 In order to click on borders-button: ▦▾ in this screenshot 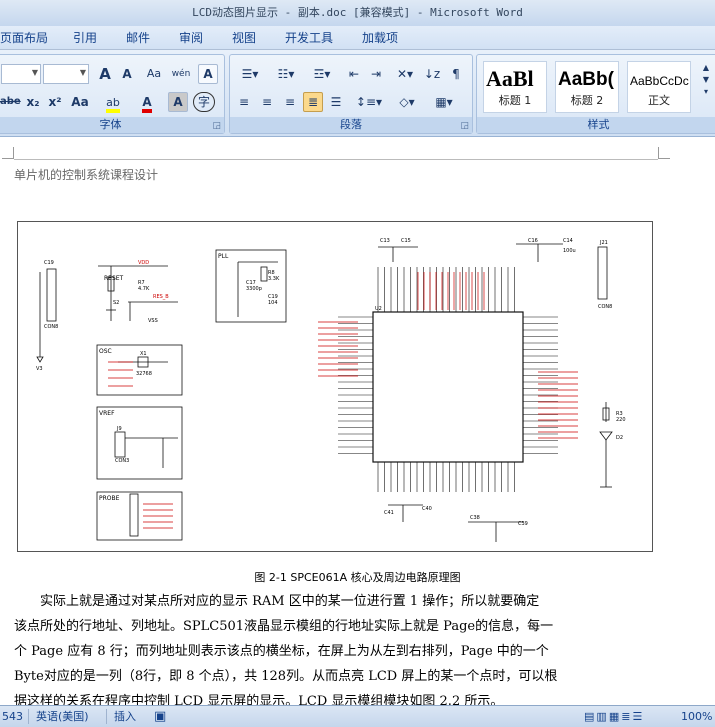, I will do `click(444, 102)`.